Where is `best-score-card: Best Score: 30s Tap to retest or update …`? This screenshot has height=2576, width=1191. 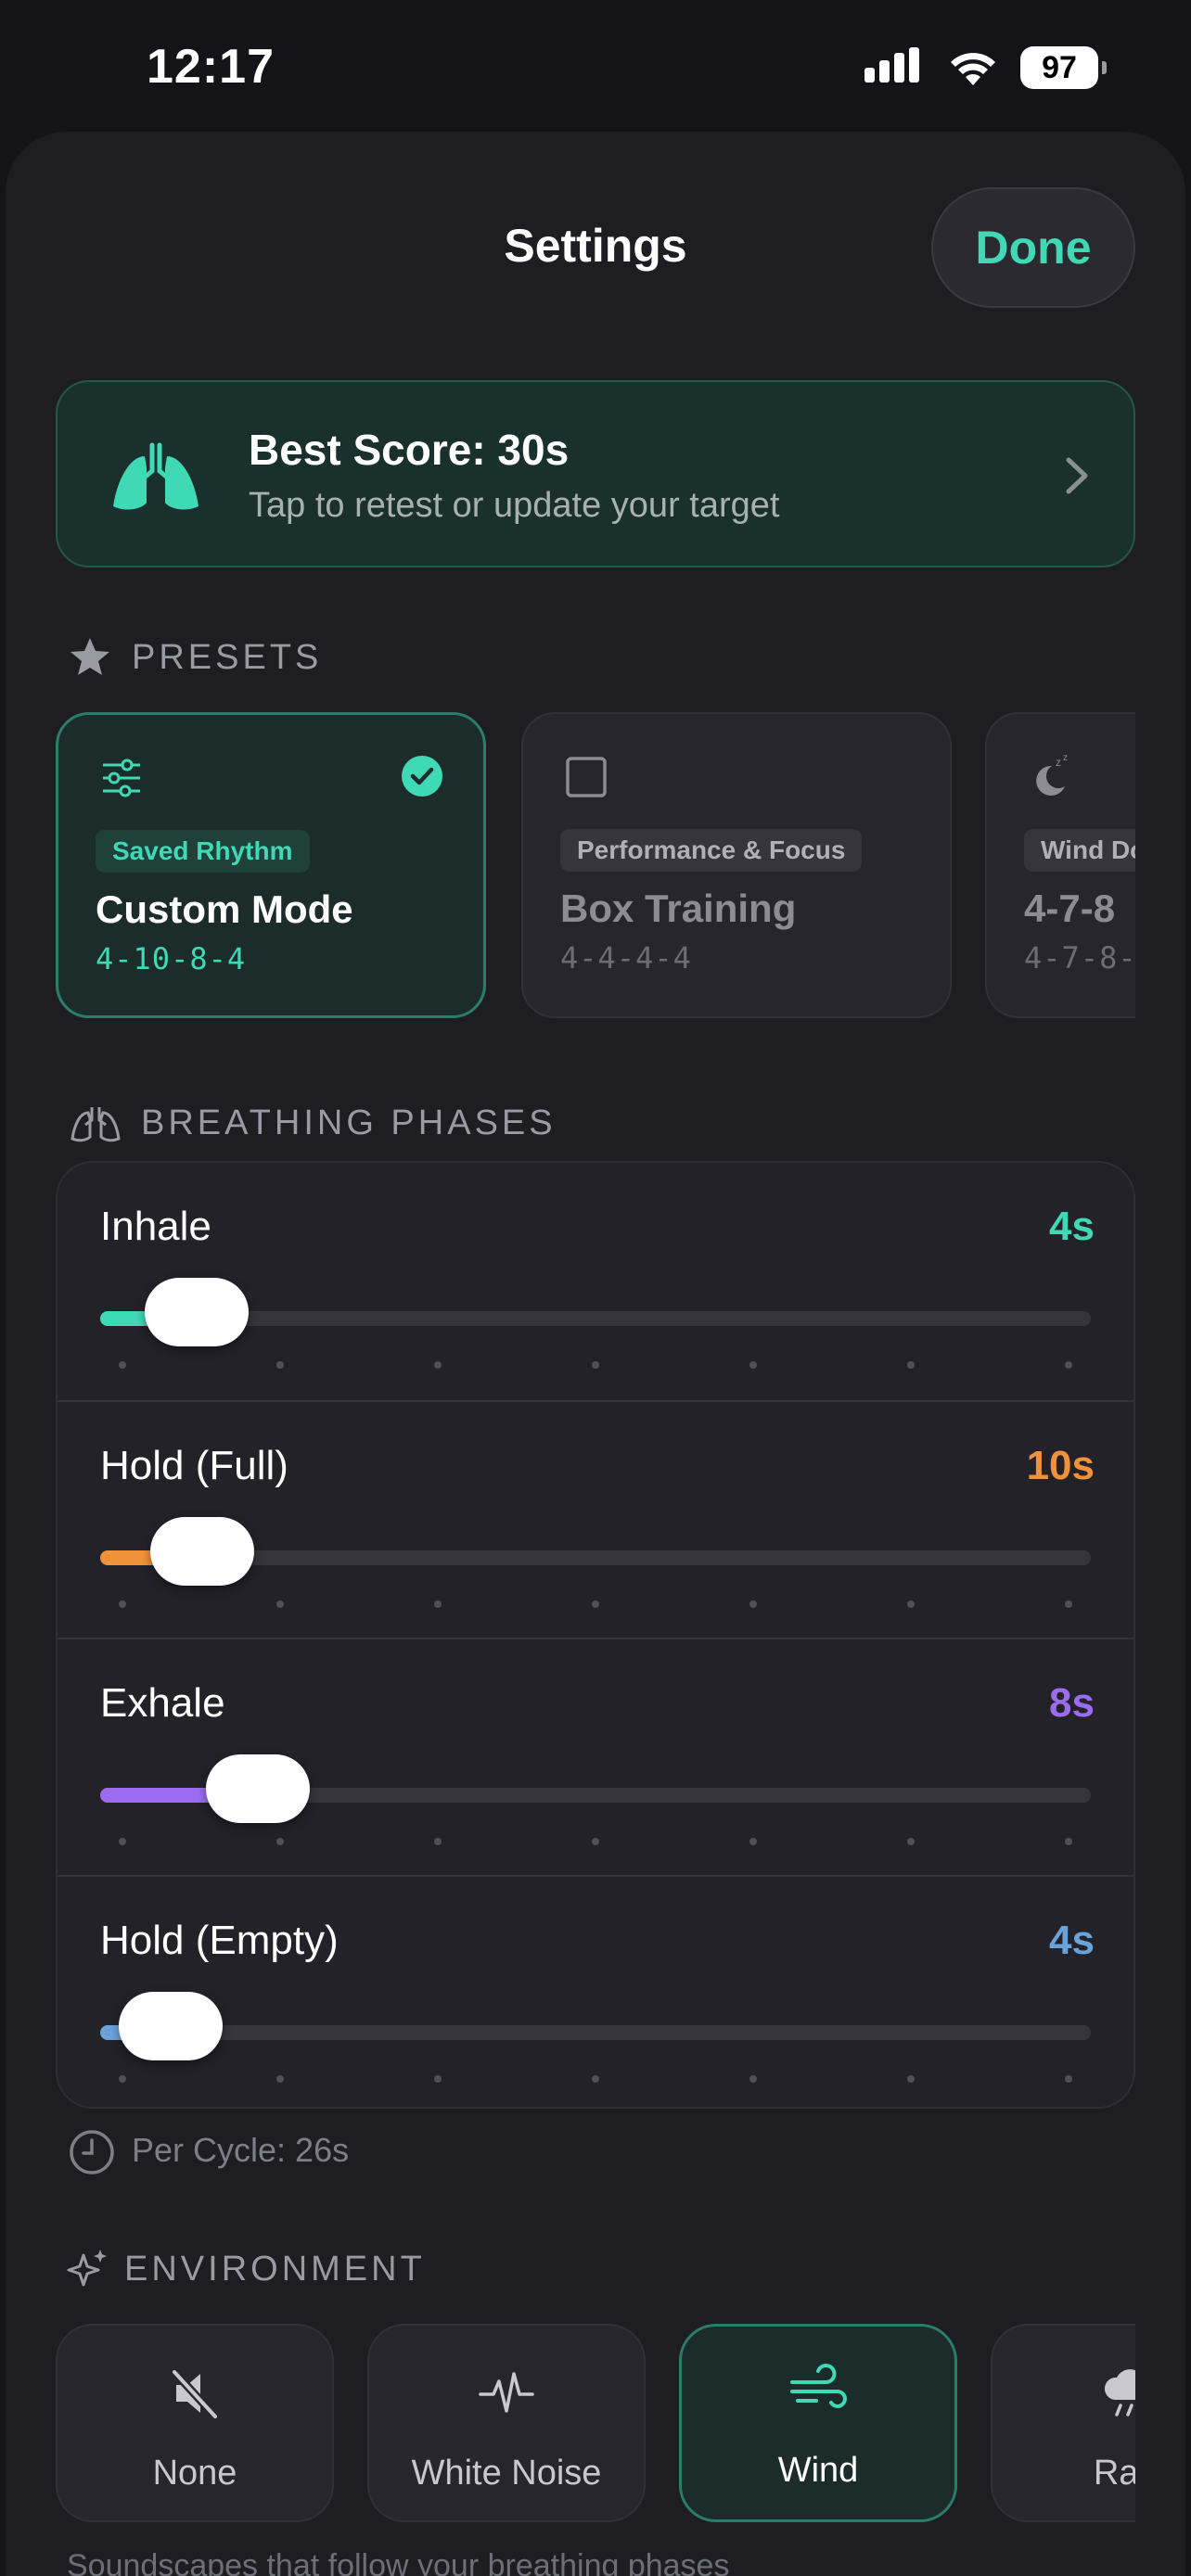
best-score-card: Best Score: 30s Tap to retest or update … is located at coordinates (595, 473).